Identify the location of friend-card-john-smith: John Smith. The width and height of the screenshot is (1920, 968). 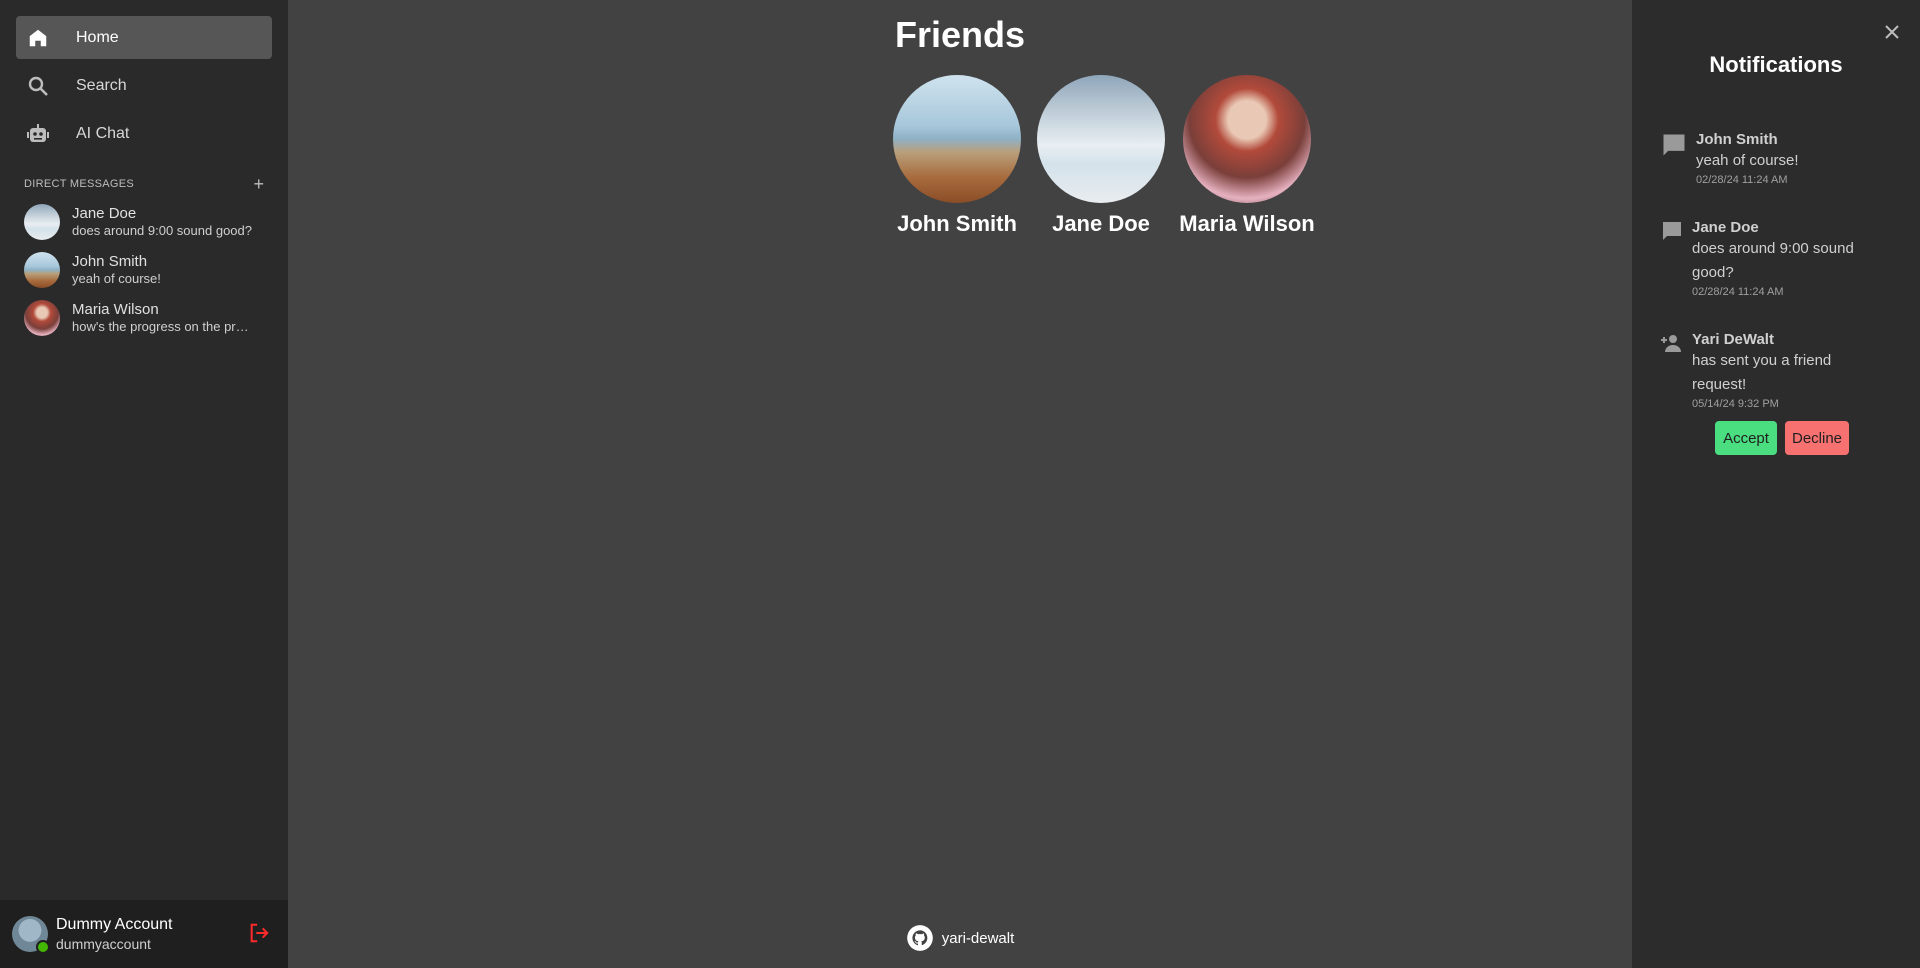
(957, 156).